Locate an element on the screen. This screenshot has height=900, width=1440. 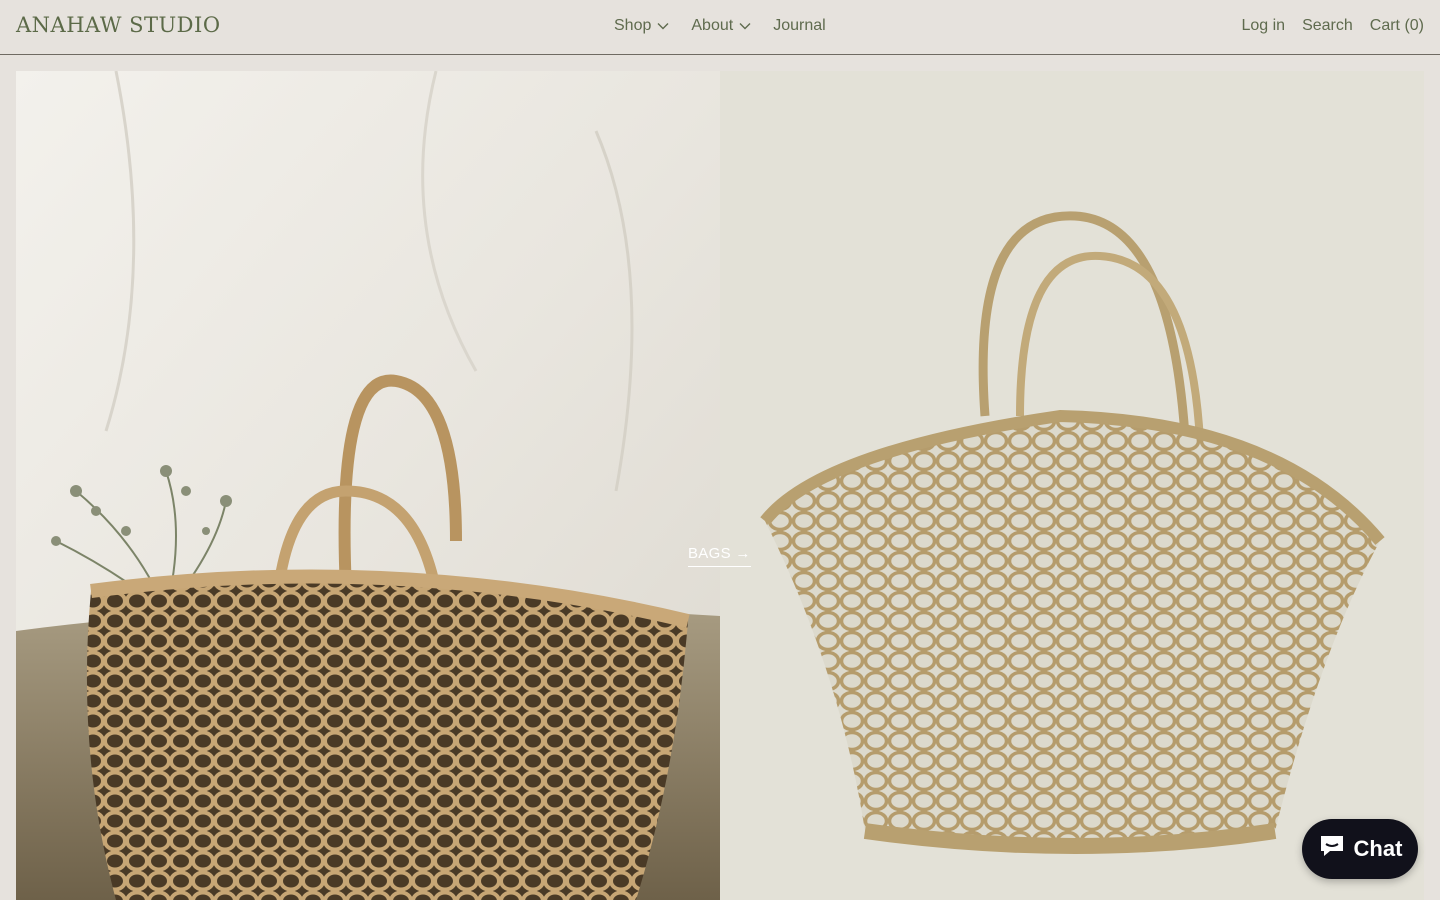
cart-link: Cart (0) is located at coordinates (1397, 26).